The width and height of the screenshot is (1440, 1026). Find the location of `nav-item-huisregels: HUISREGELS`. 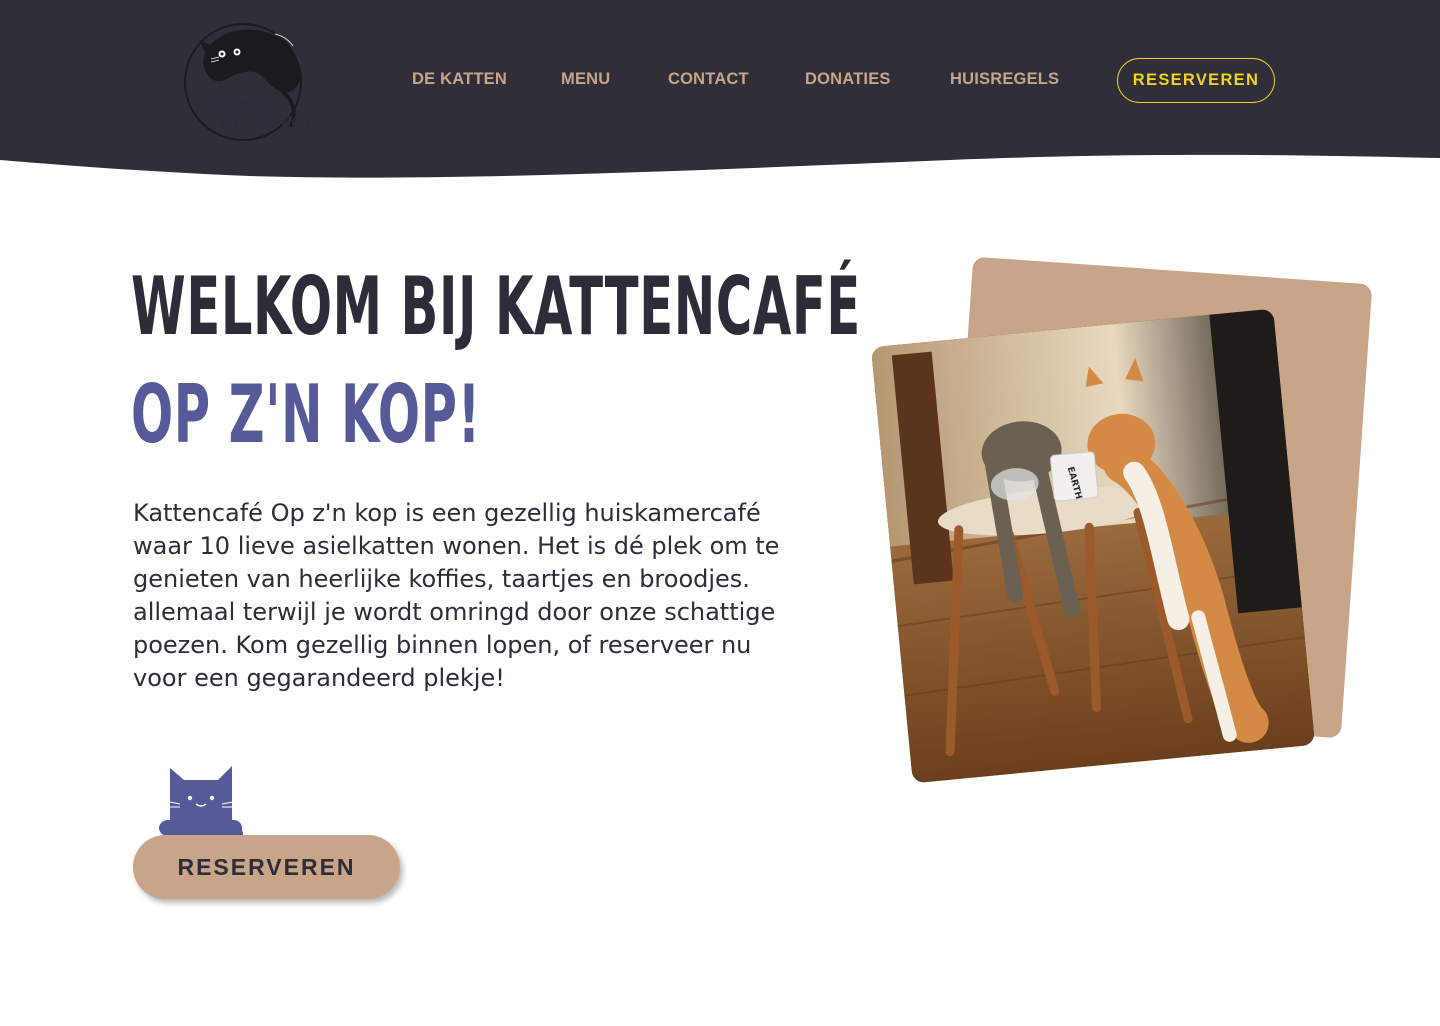

nav-item-huisregels: HUISREGELS is located at coordinates (1004, 79).